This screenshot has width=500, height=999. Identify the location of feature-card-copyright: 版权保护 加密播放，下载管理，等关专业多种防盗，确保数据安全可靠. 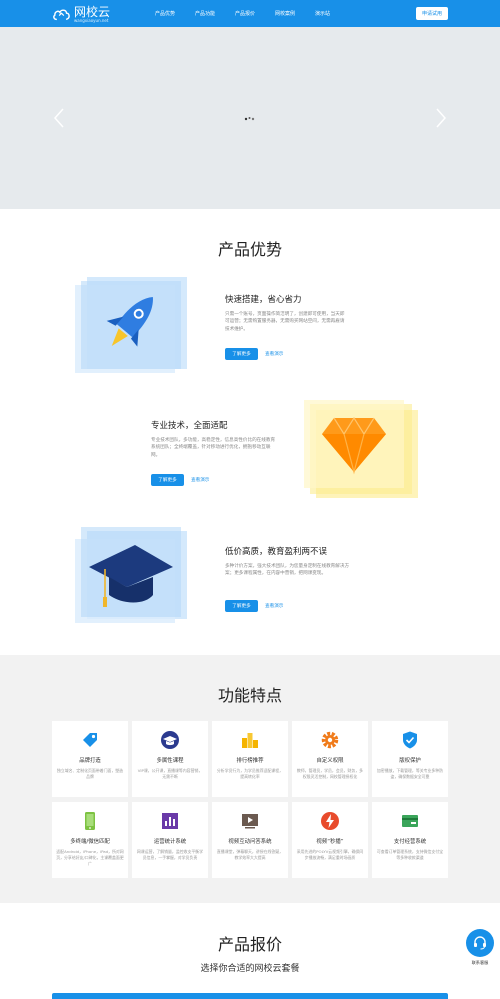
(410, 759).